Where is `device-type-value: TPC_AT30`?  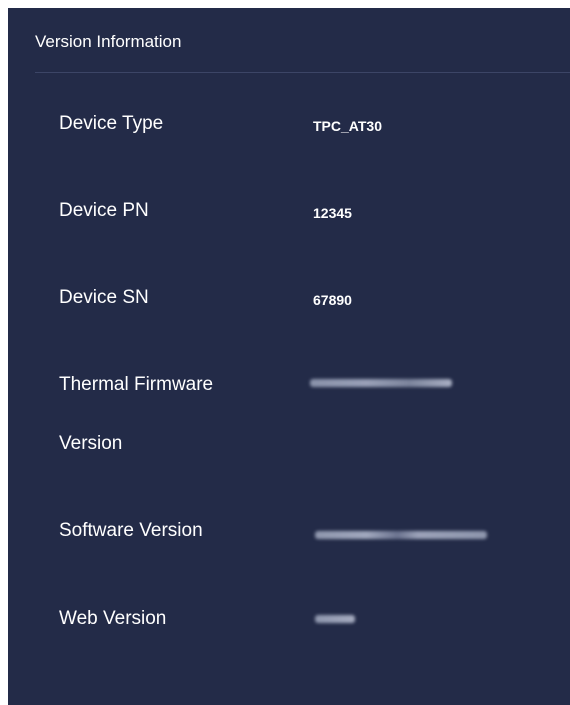 device-type-value: TPC_AT30 is located at coordinates (347, 126).